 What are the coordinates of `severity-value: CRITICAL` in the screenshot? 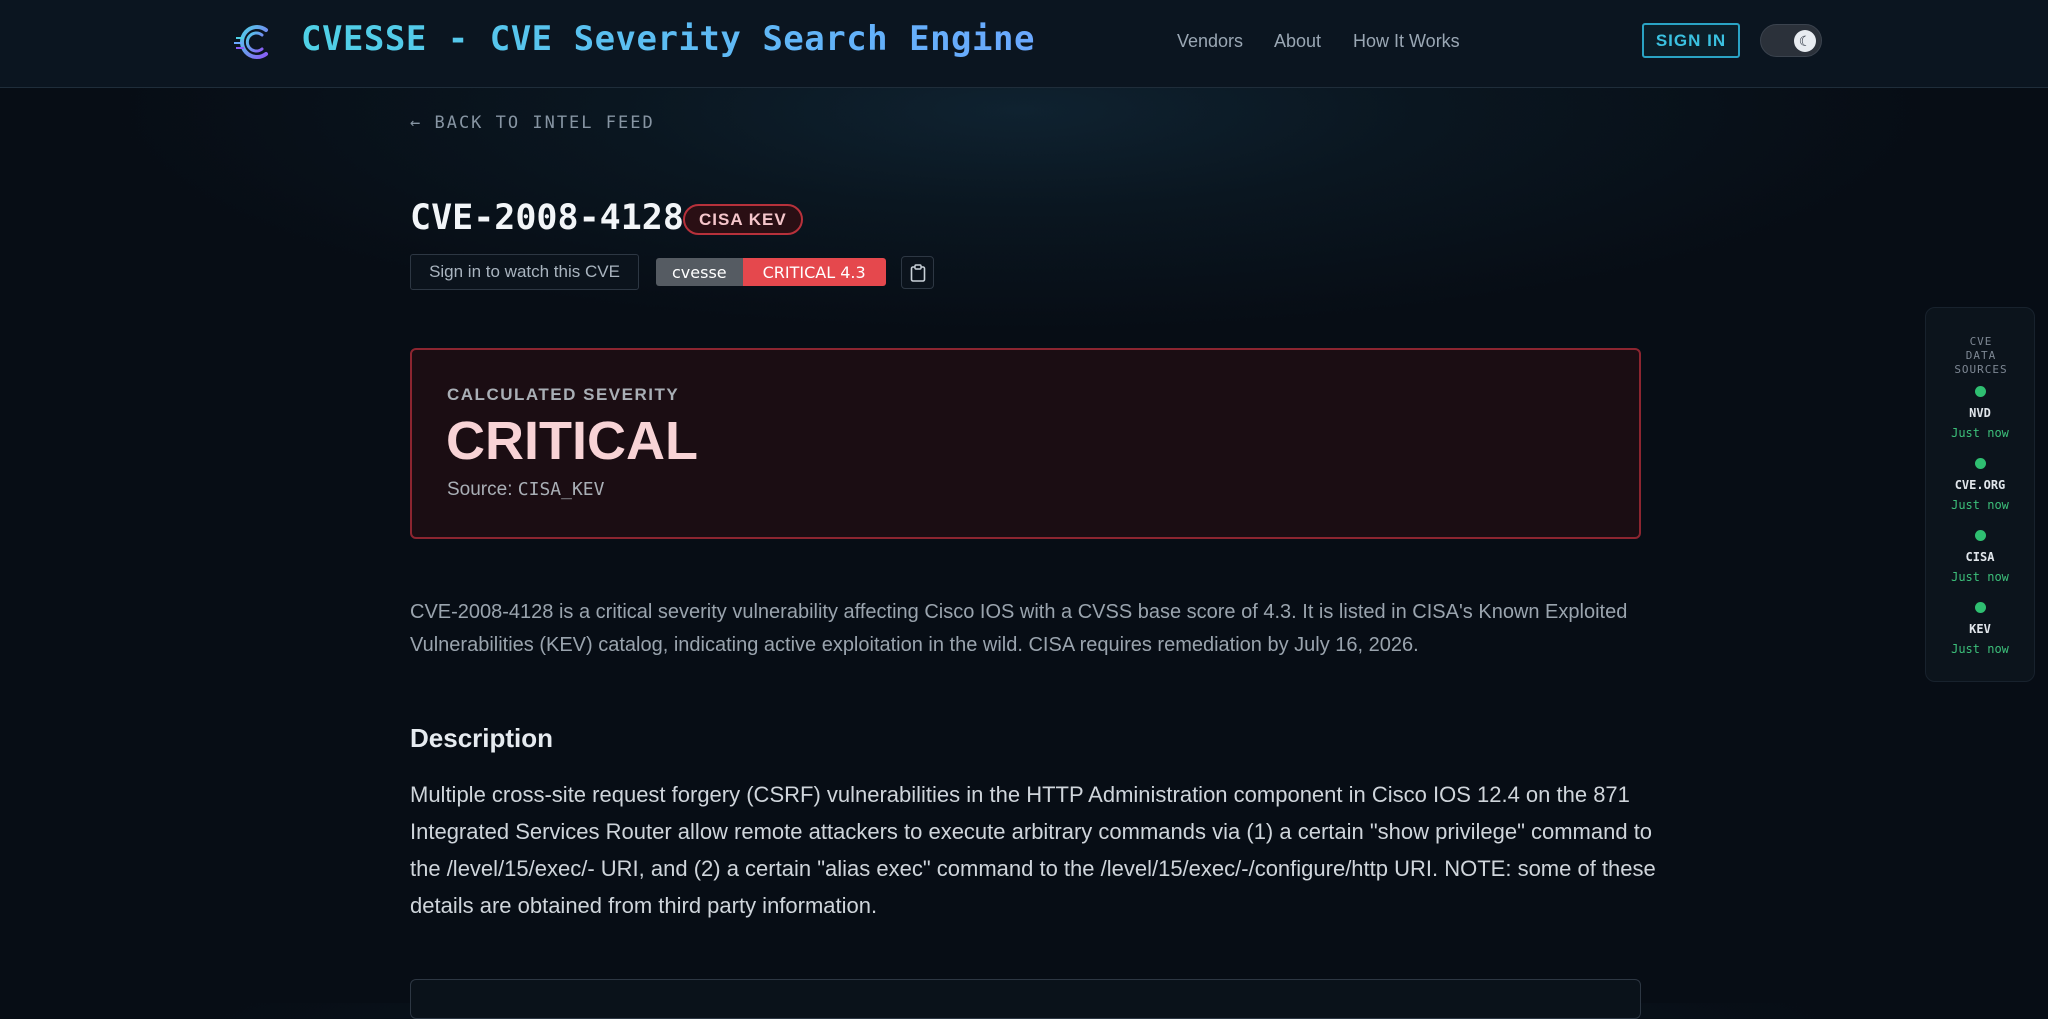 It's located at (572, 441).